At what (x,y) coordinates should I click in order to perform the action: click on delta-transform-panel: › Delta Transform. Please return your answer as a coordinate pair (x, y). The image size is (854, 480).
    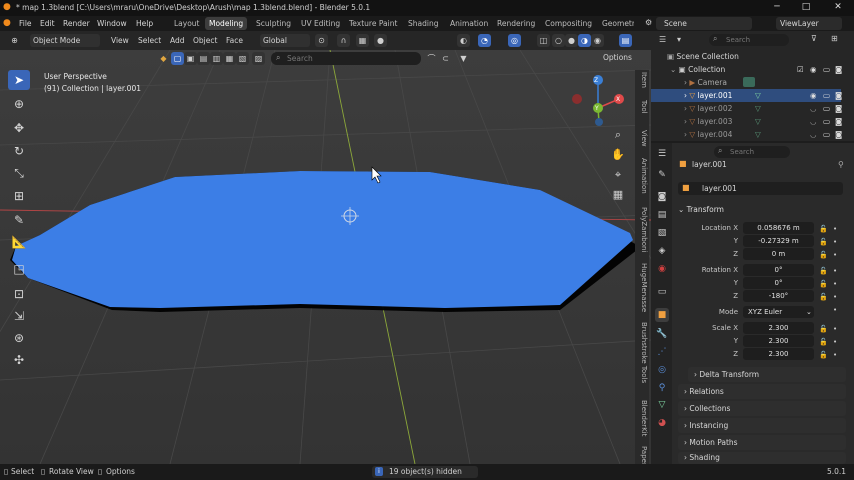
    Looking at the image, I should click on (767, 374).